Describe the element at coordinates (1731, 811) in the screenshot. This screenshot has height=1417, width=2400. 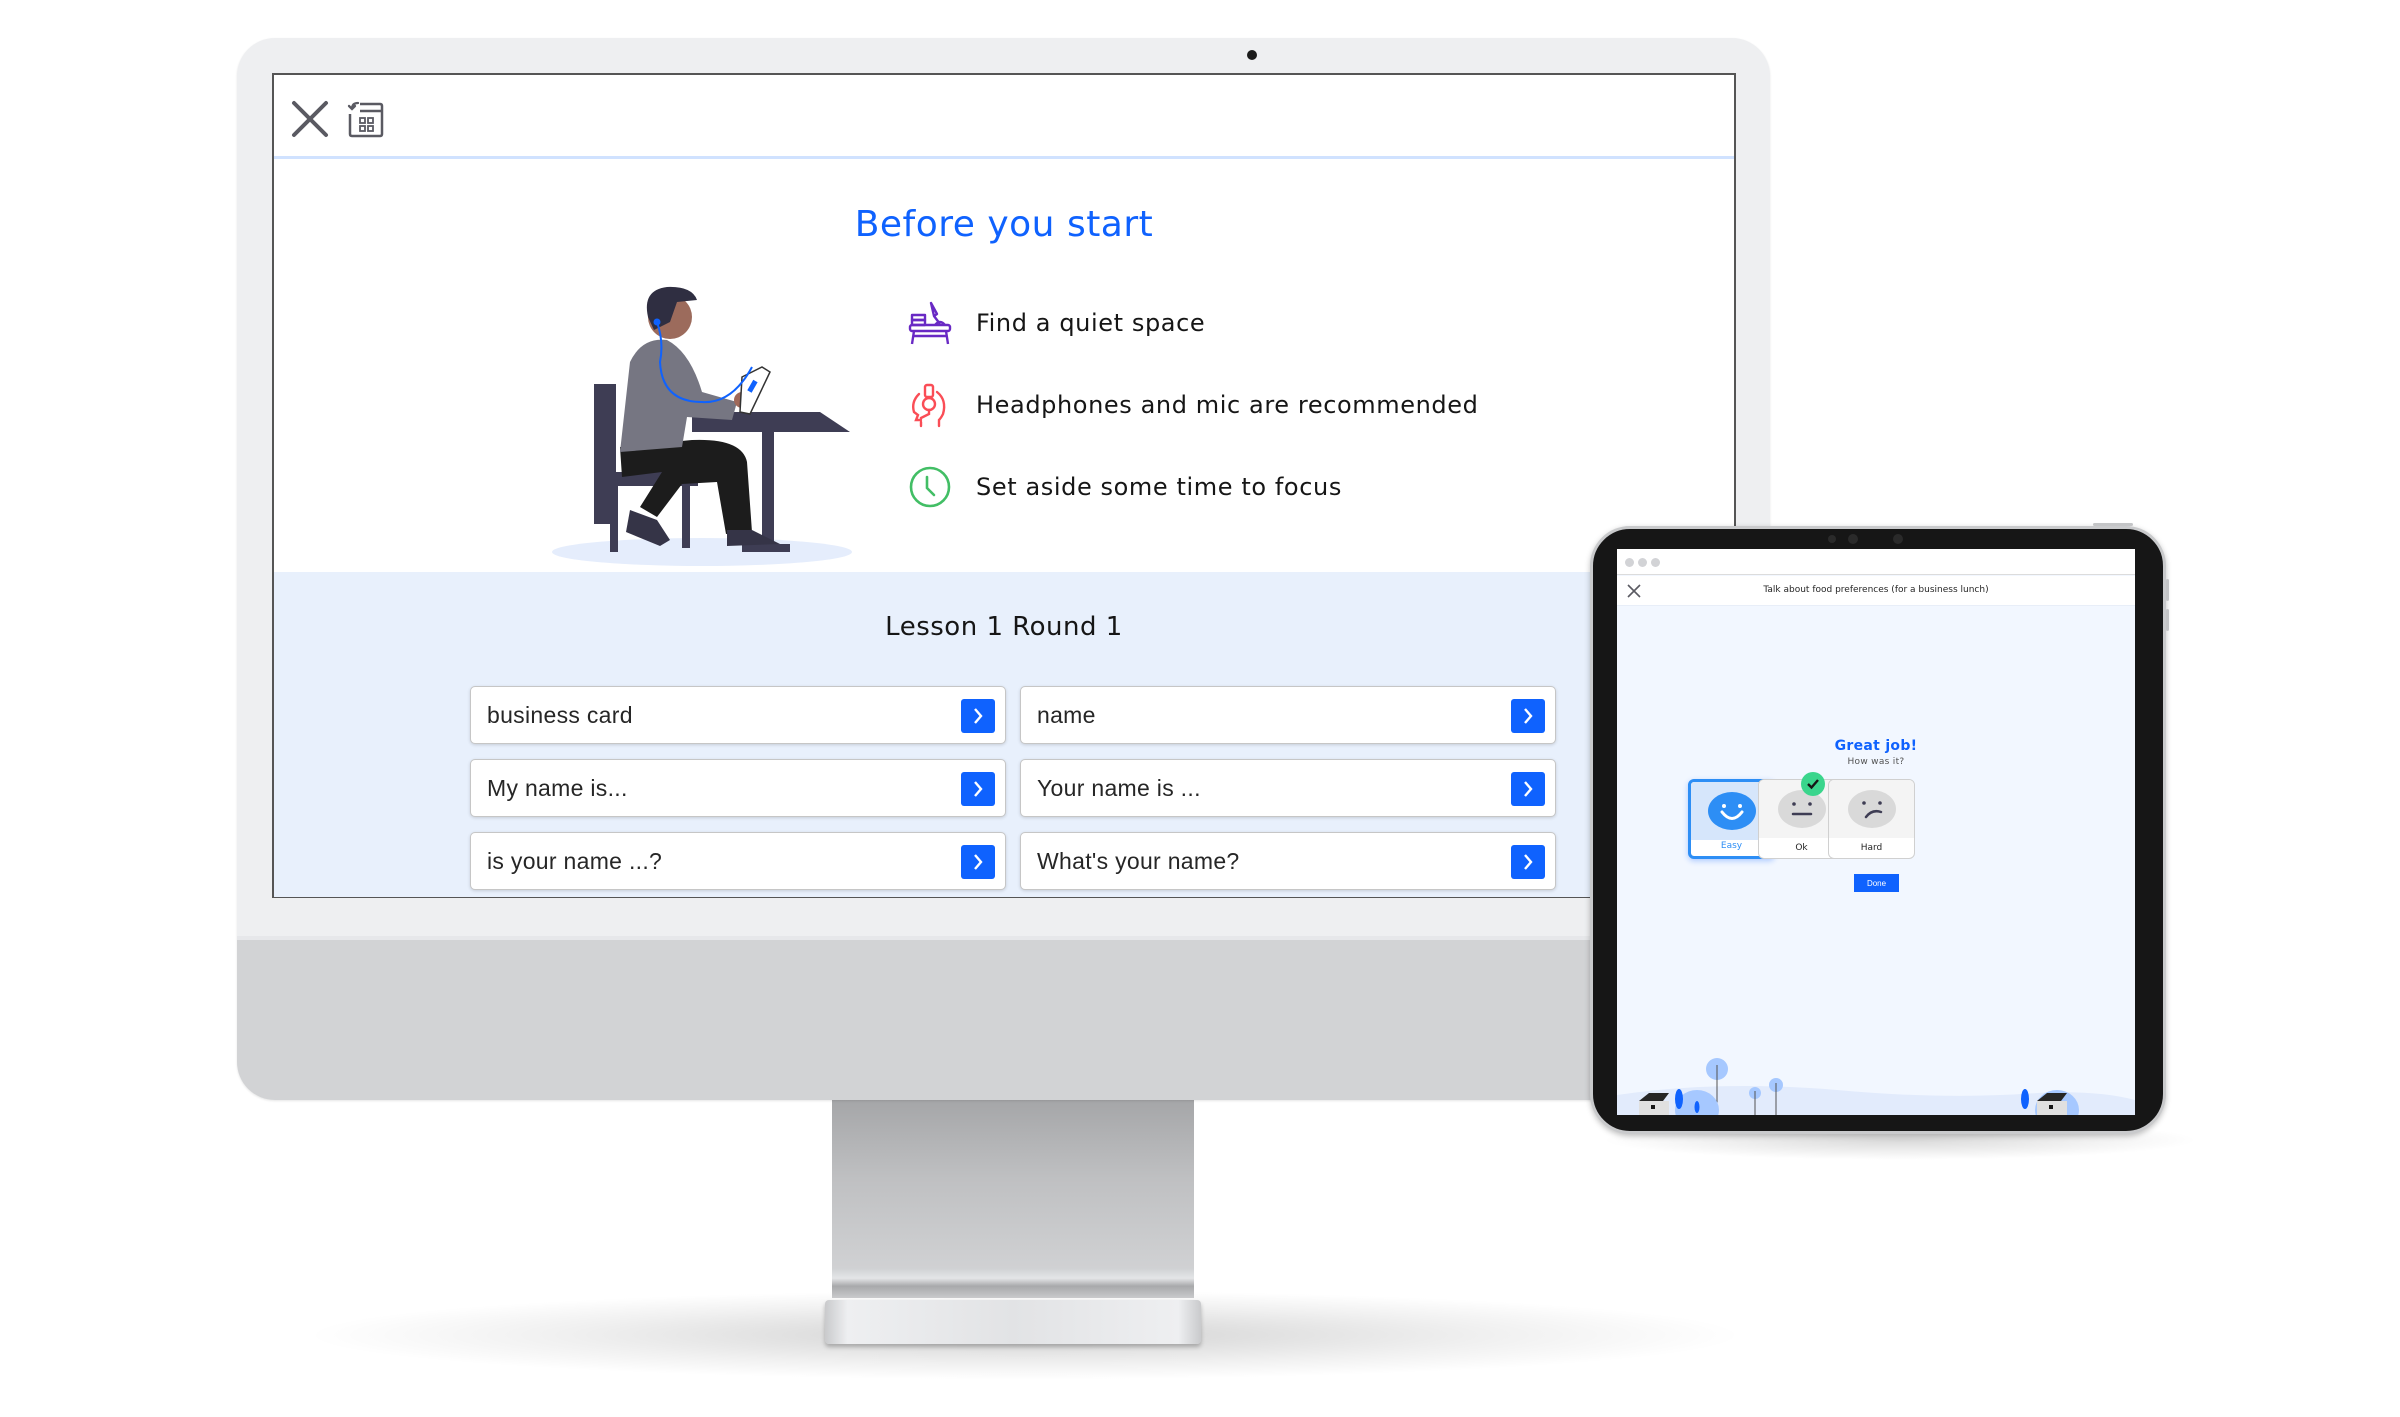
I see `happy-face-icon` at that location.